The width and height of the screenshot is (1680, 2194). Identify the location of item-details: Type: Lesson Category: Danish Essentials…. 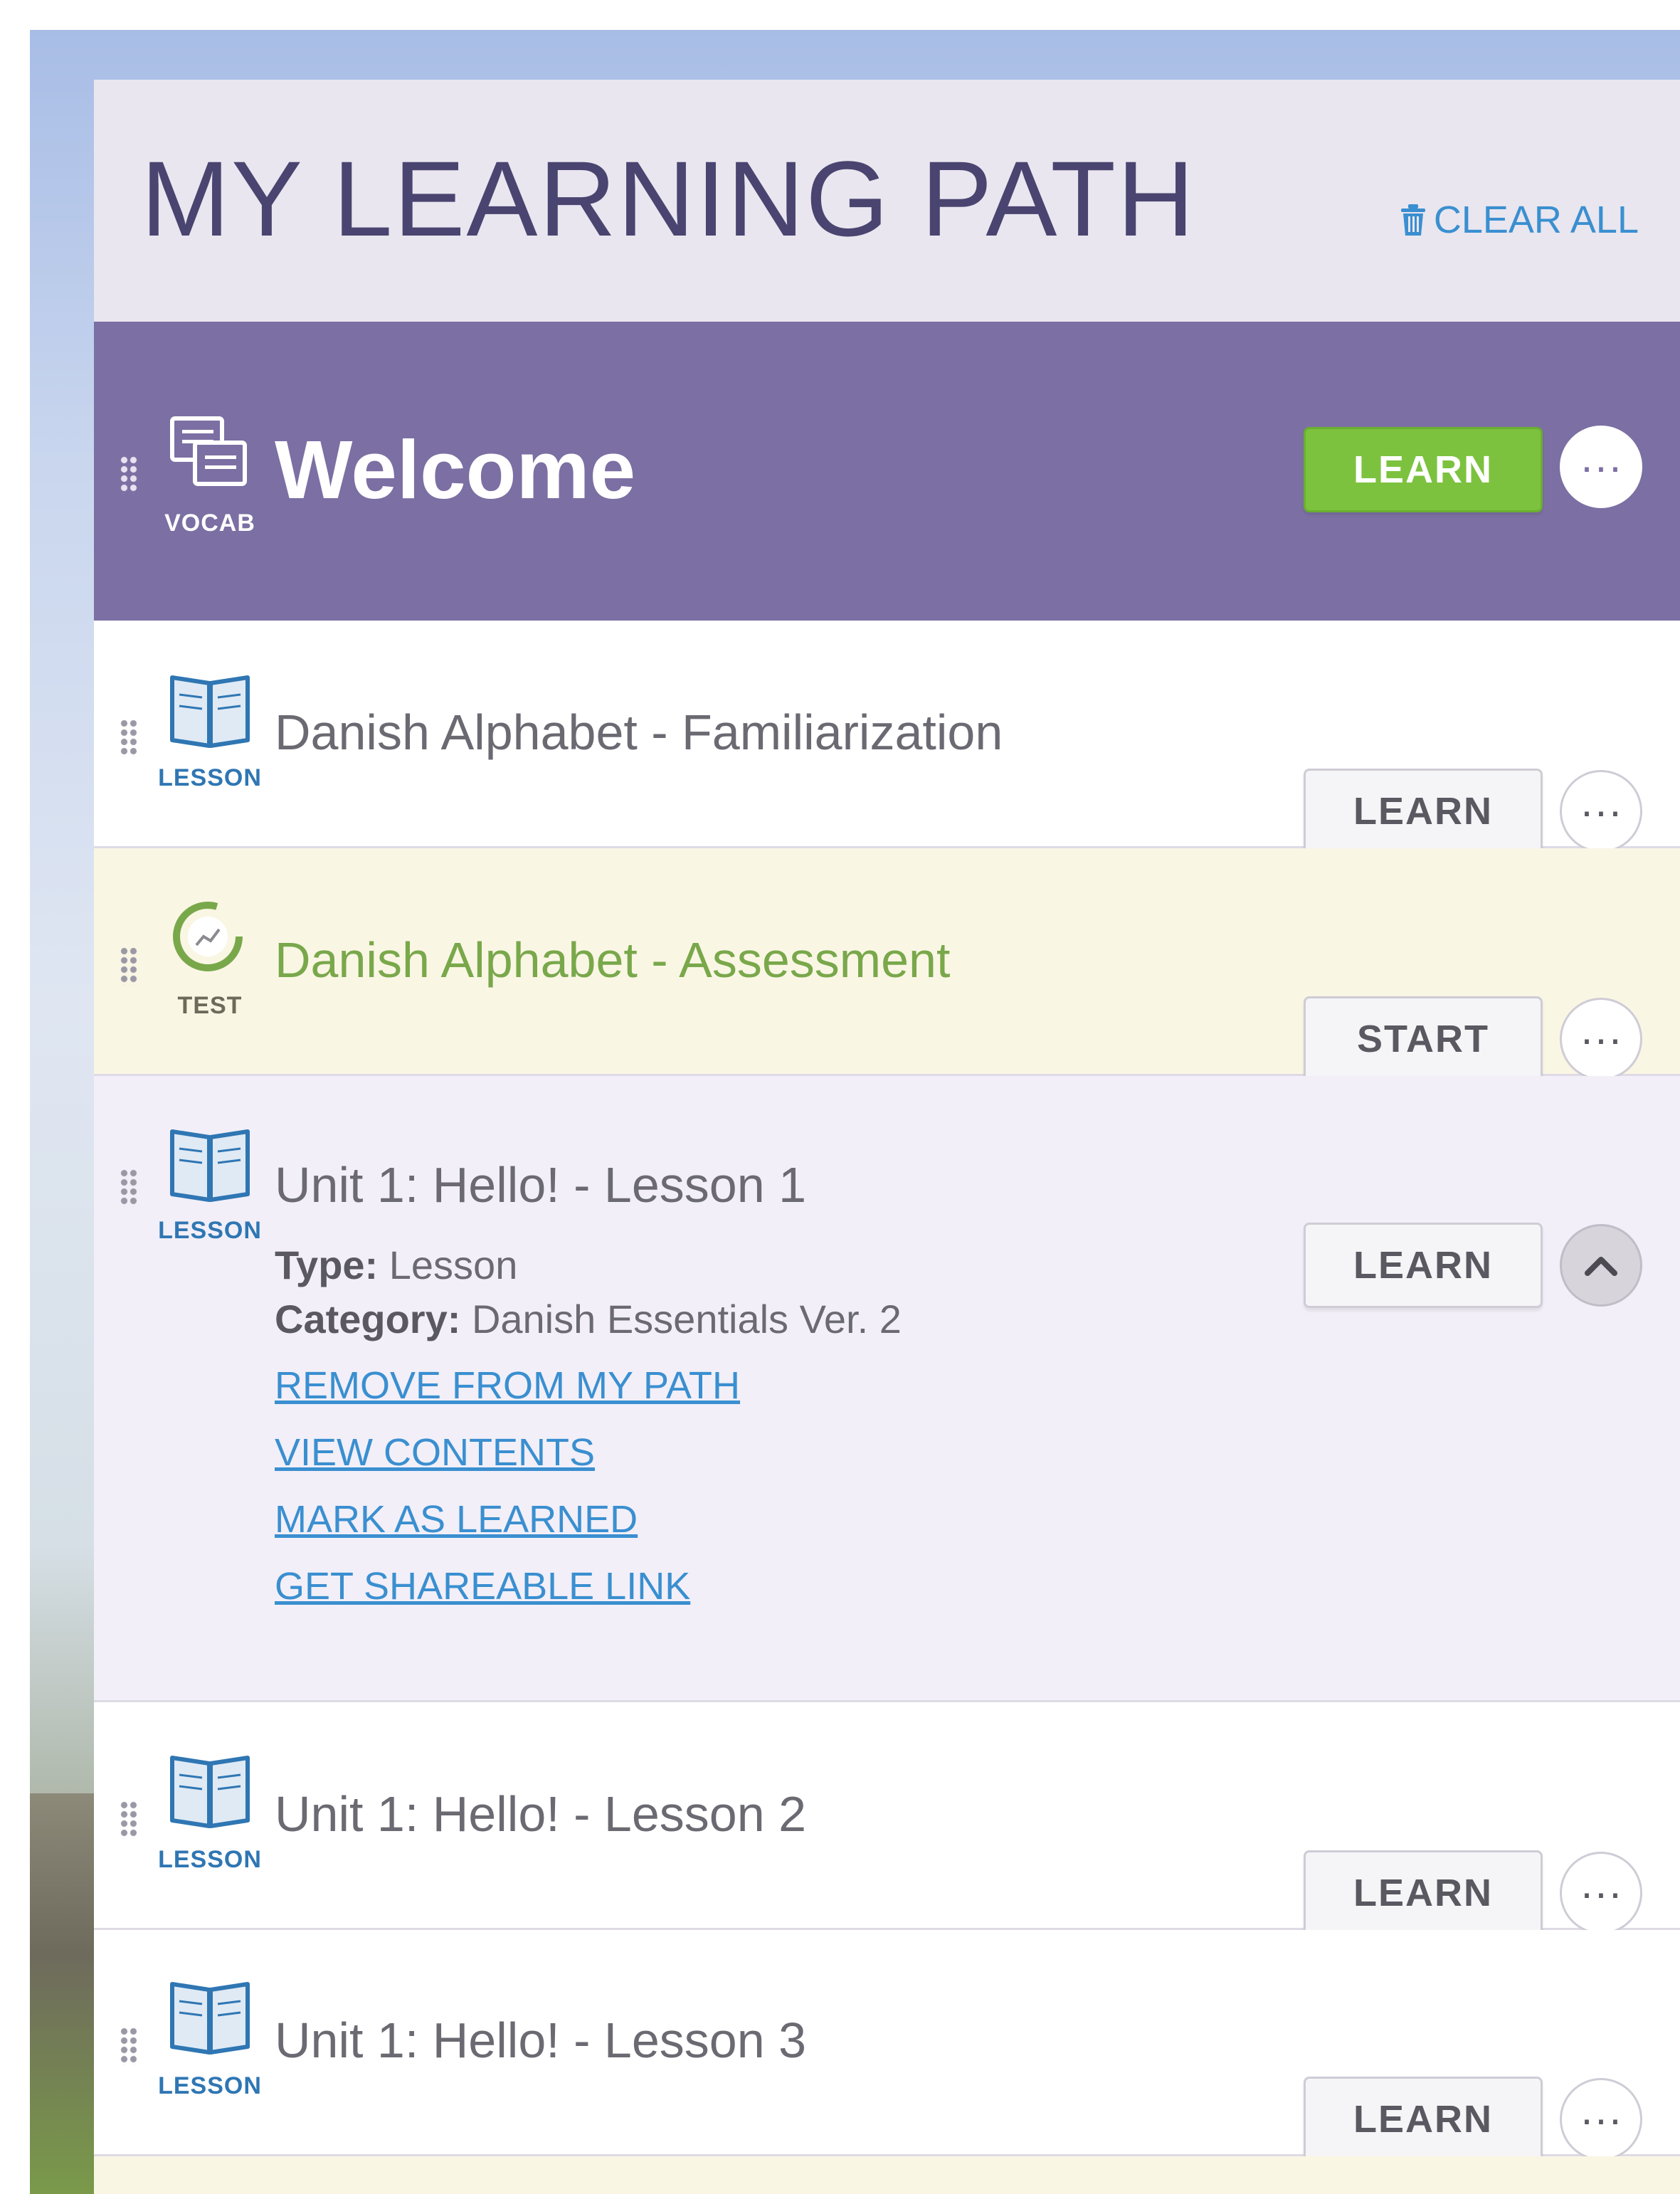
(588, 1439).